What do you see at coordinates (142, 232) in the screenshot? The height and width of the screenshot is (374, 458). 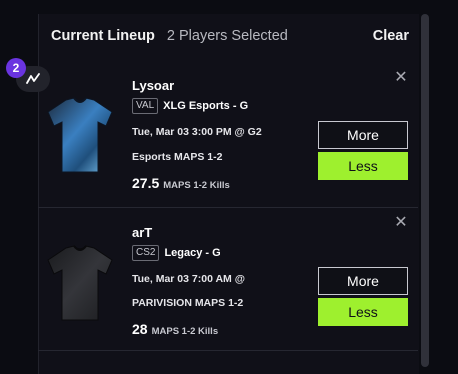 I see `player-name: arT` at bounding box center [142, 232].